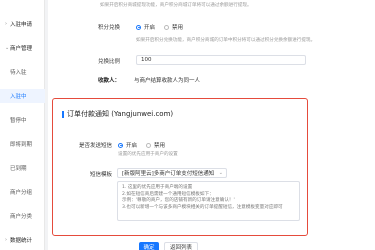 The image size is (375, 250). Describe the element at coordinates (100, 175) in the screenshot. I see `sms-template-label: 短信模板` at that location.